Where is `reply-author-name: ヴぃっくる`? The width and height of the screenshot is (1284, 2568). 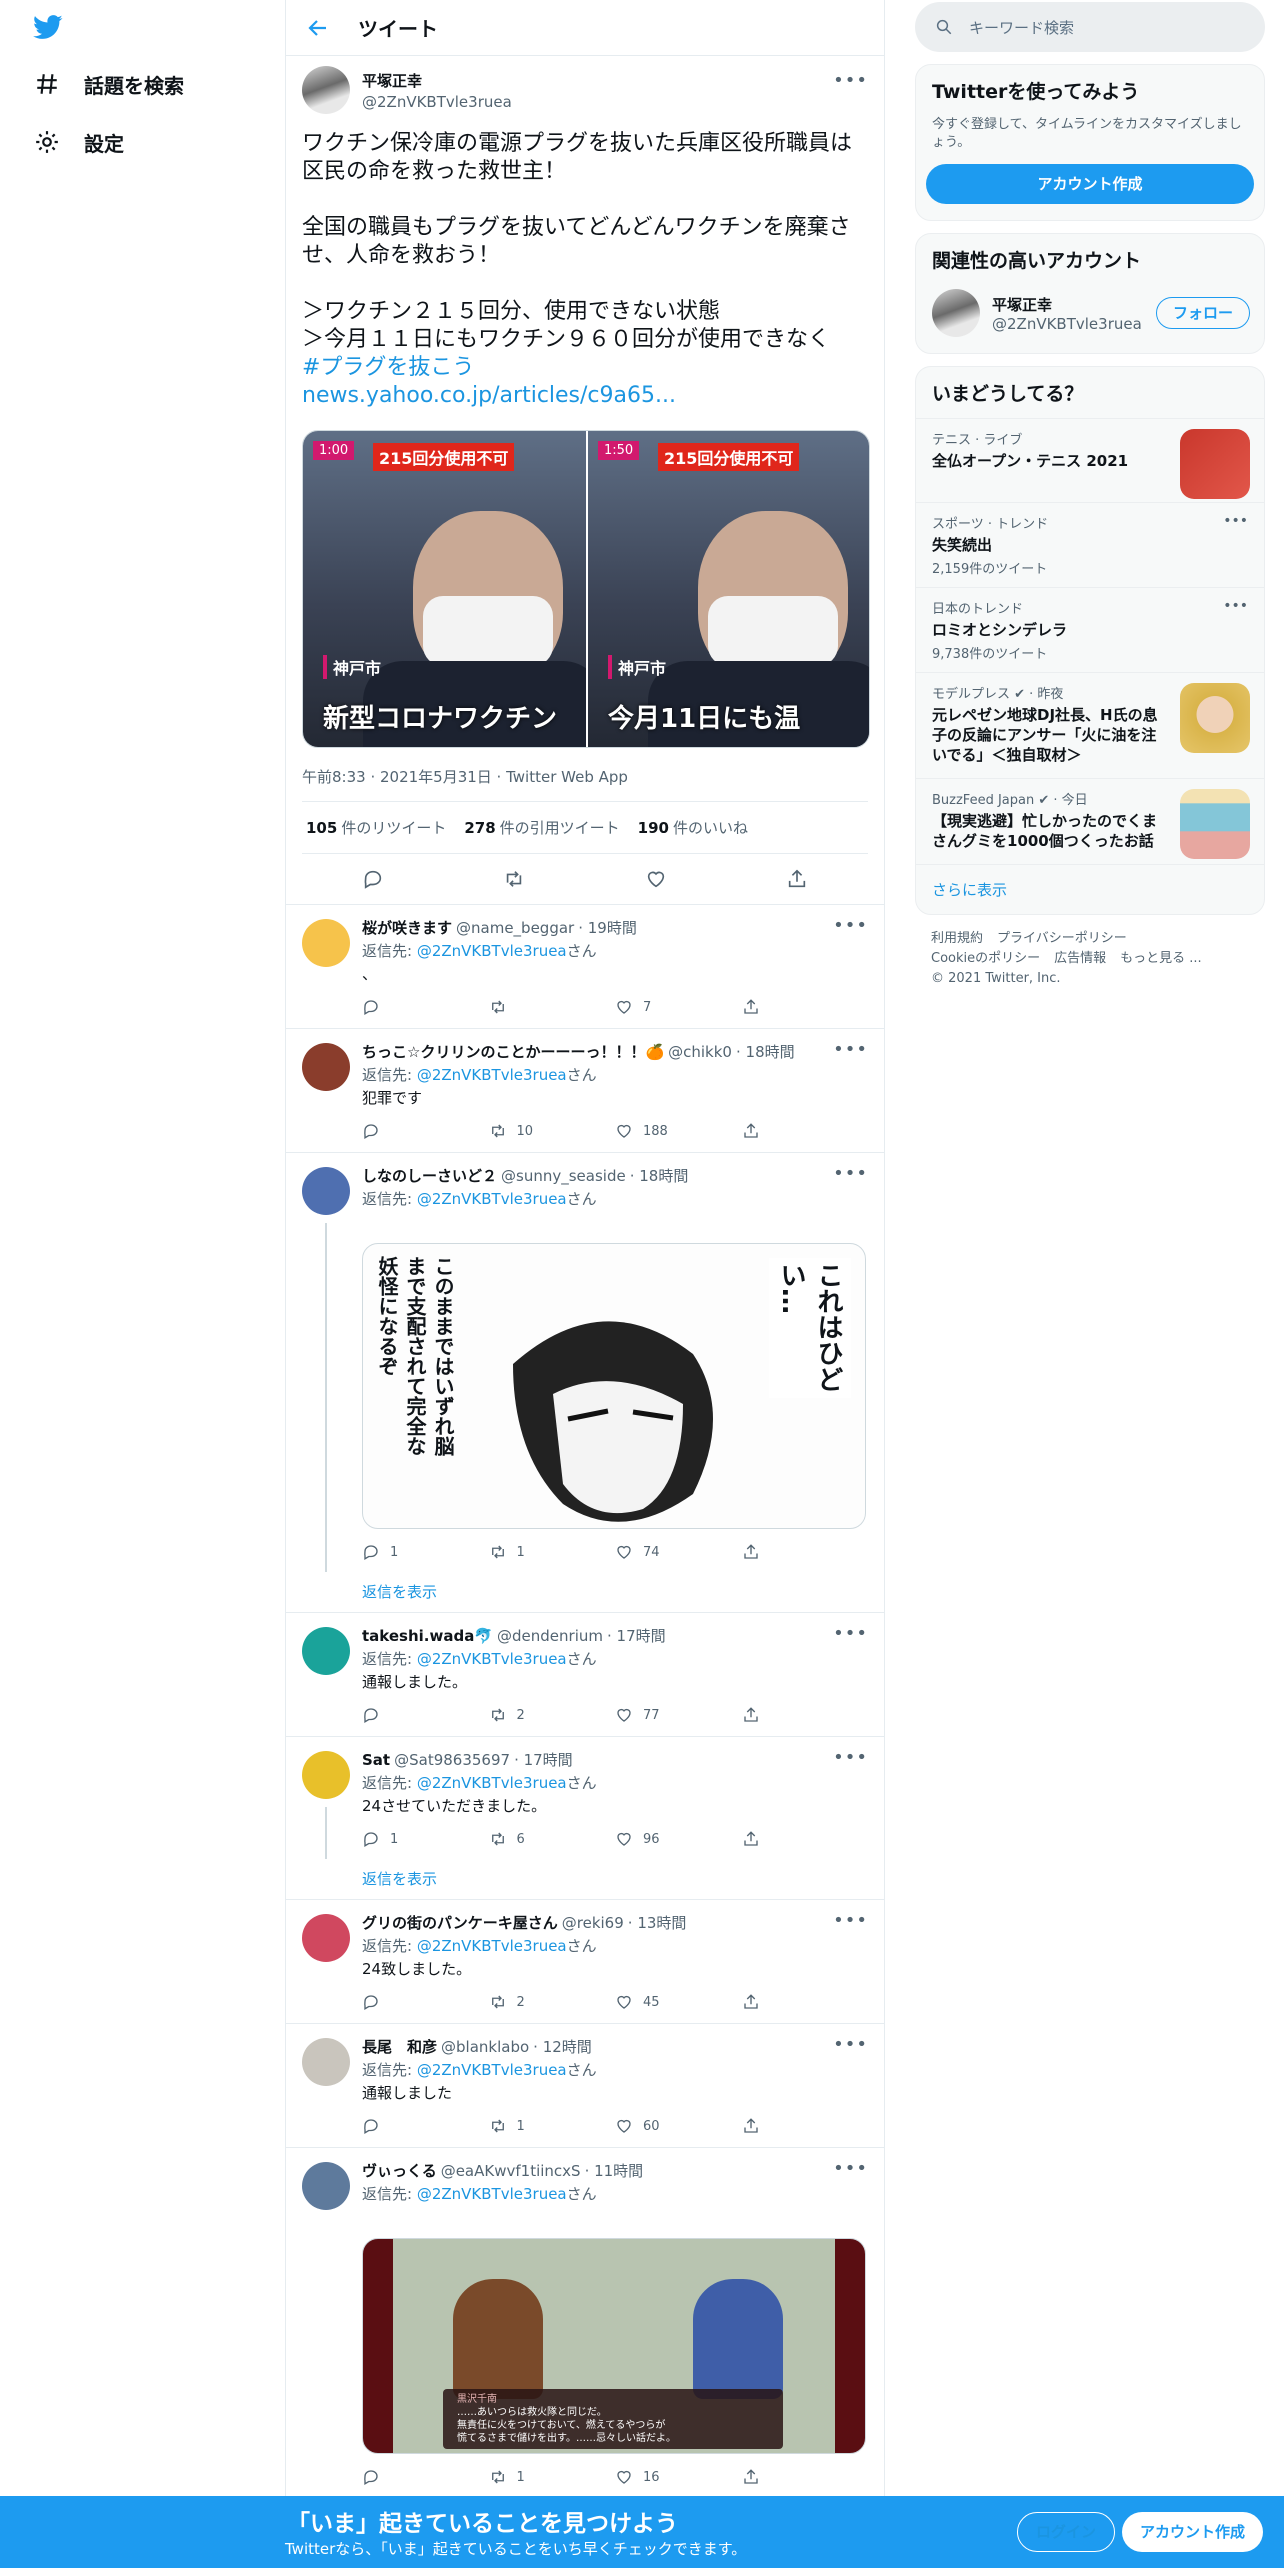
reply-author-name: ヴぃっくる is located at coordinates (399, 2170).